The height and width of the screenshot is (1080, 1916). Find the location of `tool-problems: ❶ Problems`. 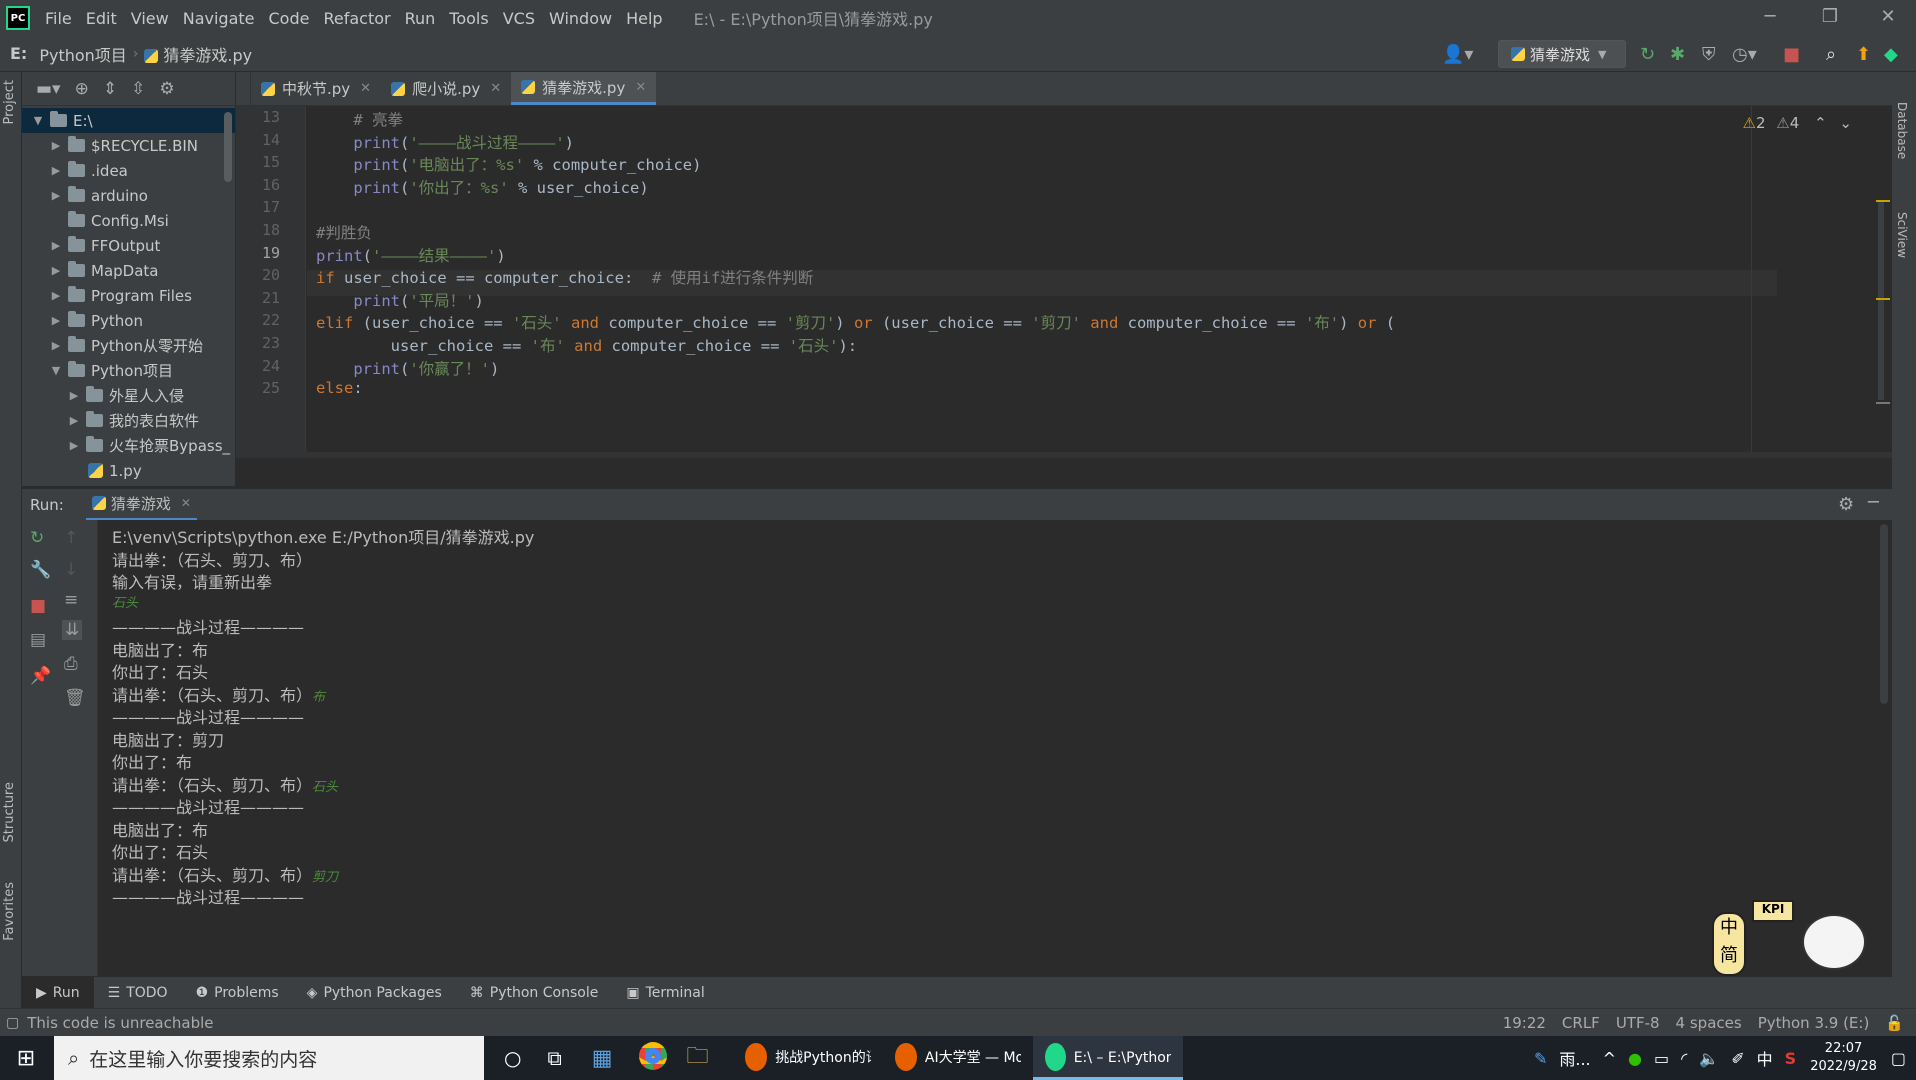

tool-problems: ❶ Problems is located at coordinates (237, 993).